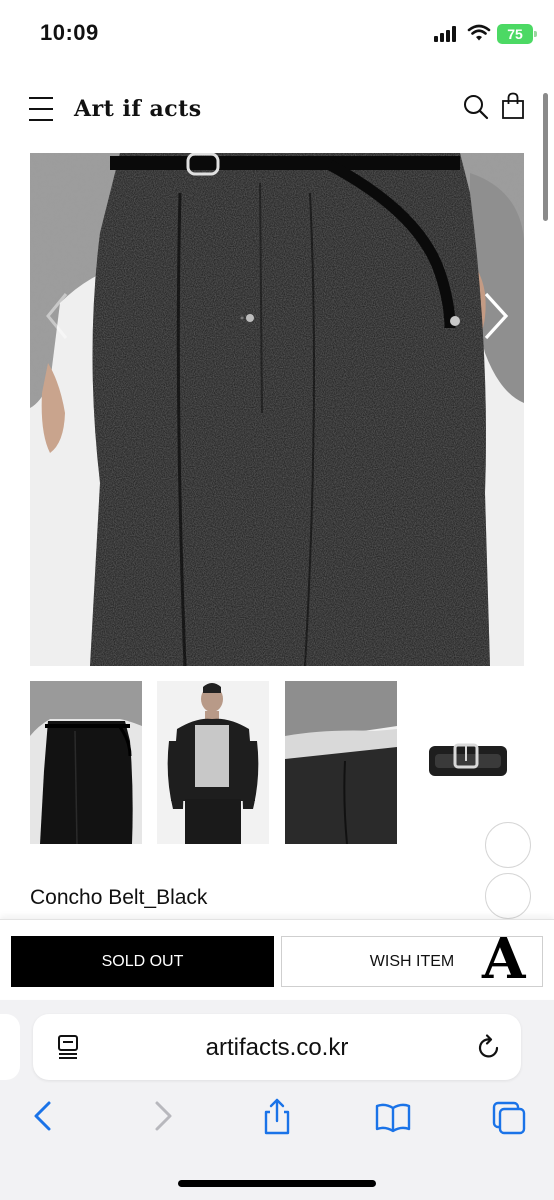  I want to click on product-title: Concho Belt_Black, so click(119, 897).